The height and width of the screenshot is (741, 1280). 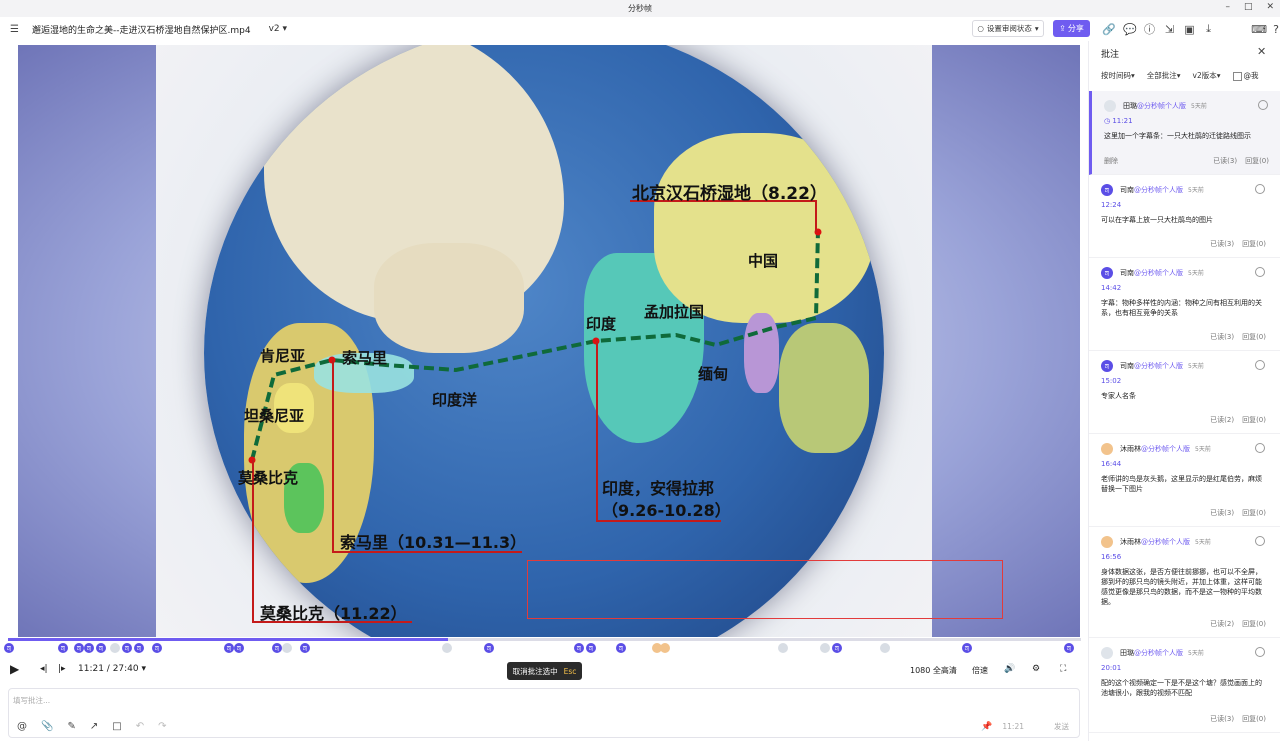 What do you see at coordinates (1169, 29) in the screenshot?
I see `export-icon: ⇲` at bounding box center [1169, 29].